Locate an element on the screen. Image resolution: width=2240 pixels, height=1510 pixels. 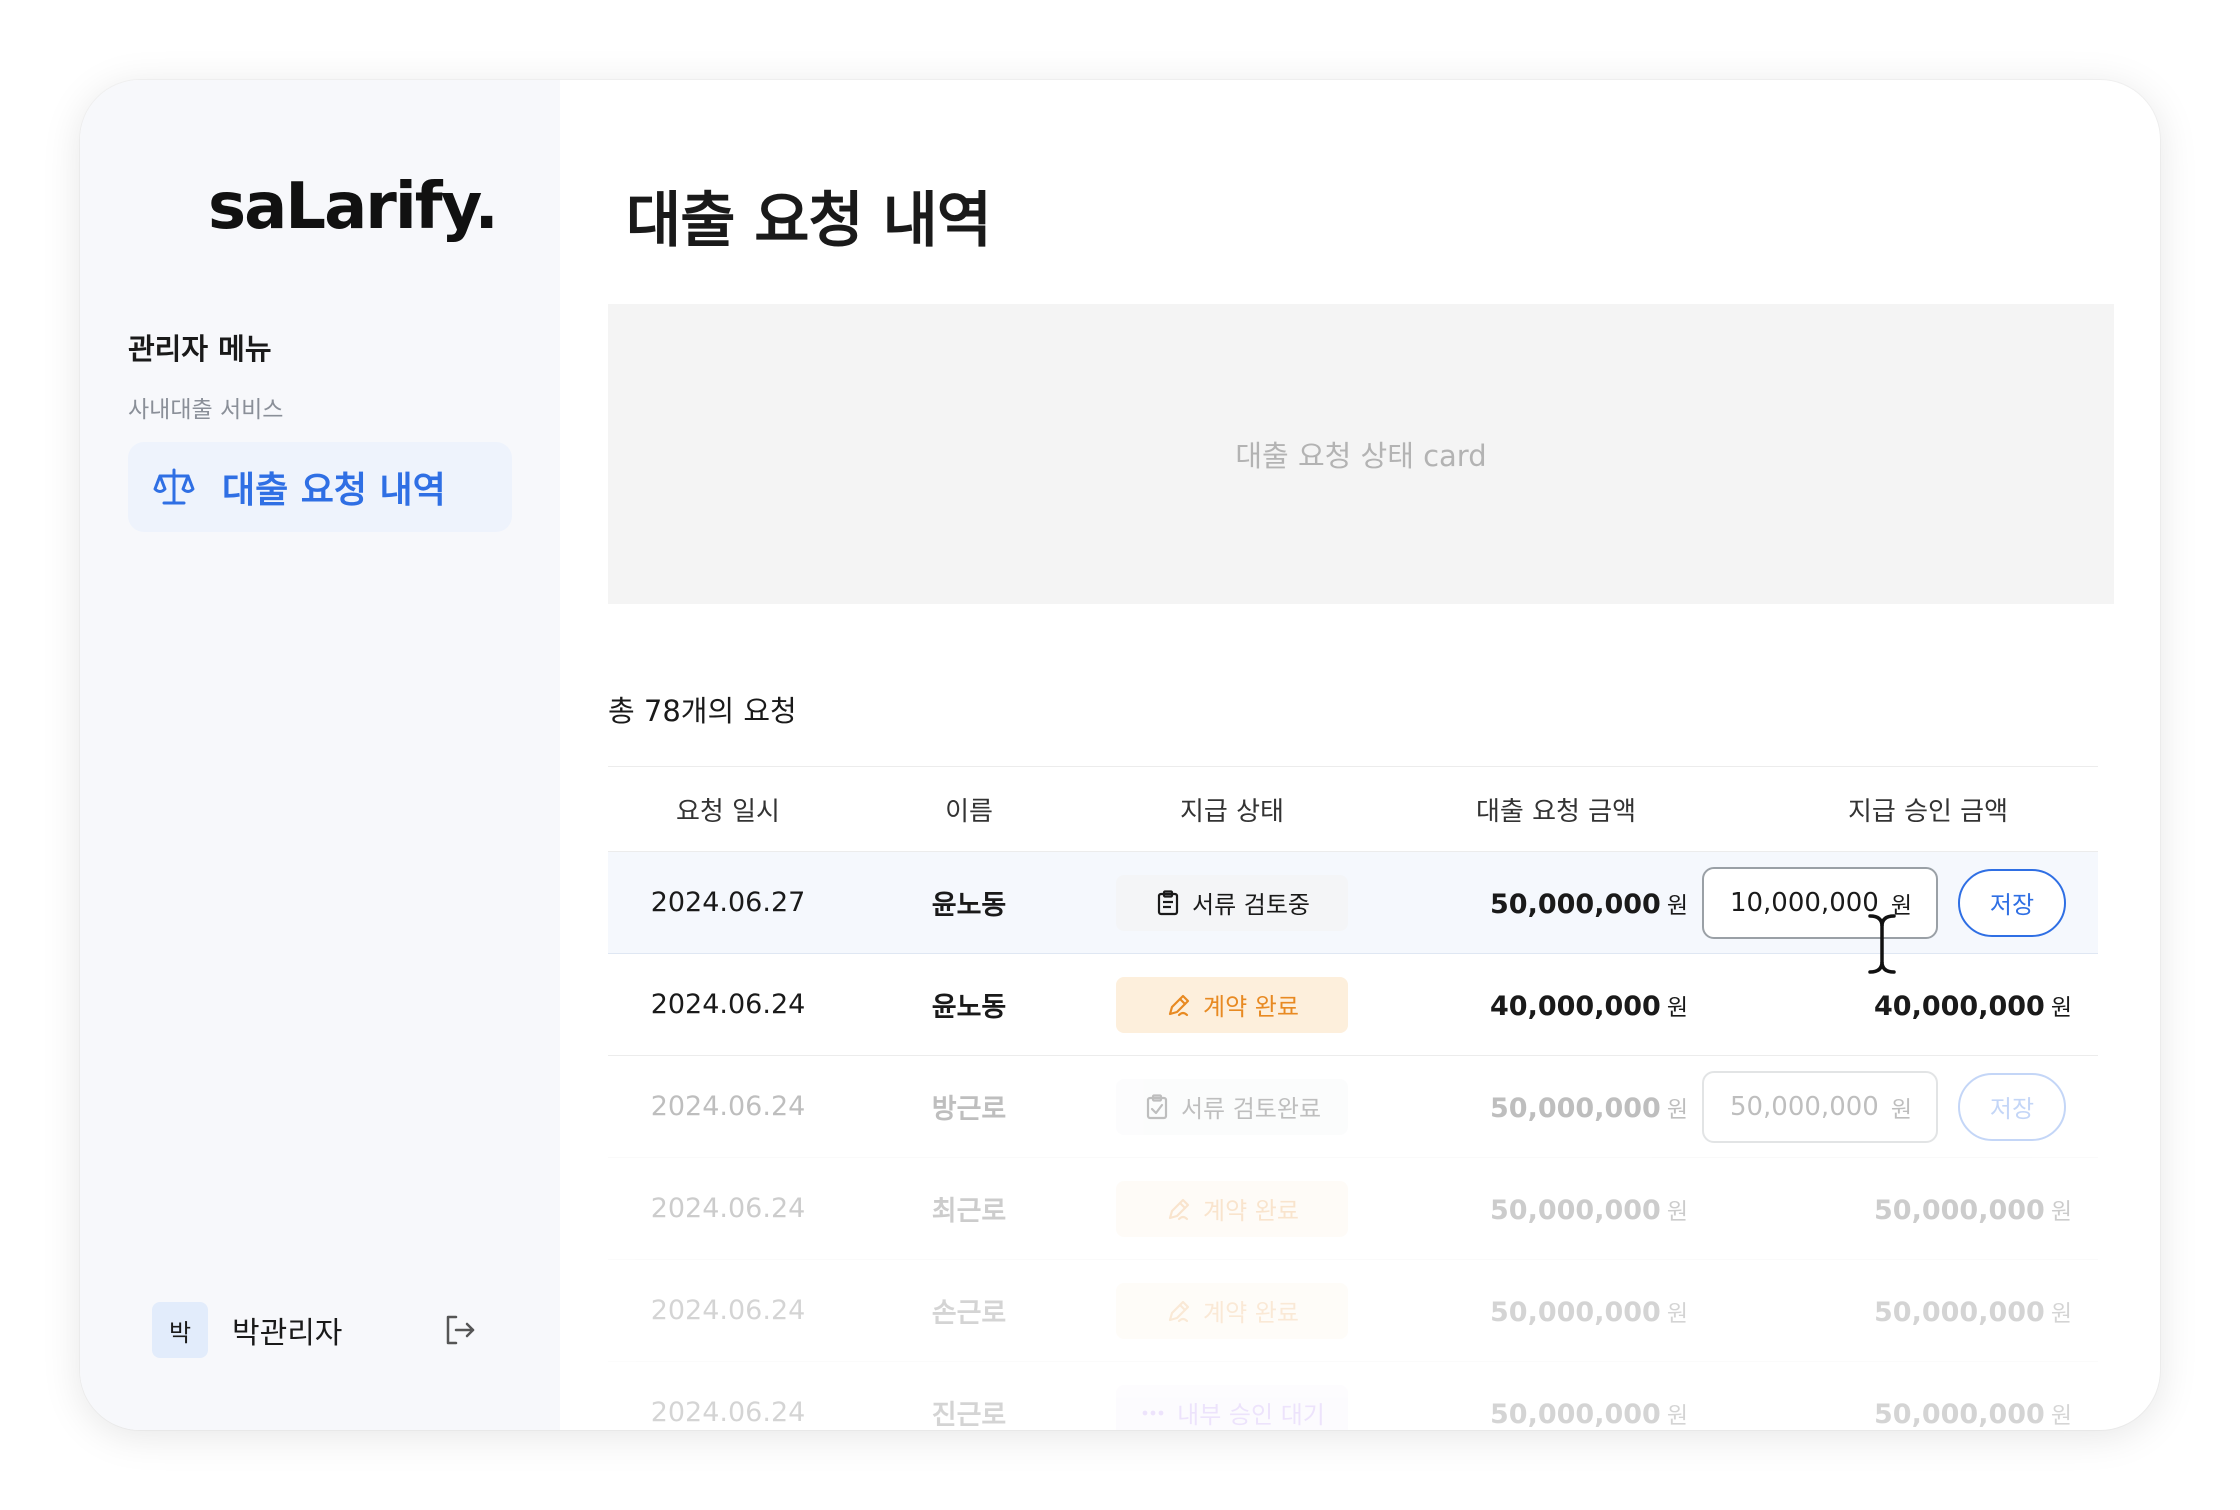
row-approved-amount: 40,000,000 원 is located at coordinates (1973, 1006).